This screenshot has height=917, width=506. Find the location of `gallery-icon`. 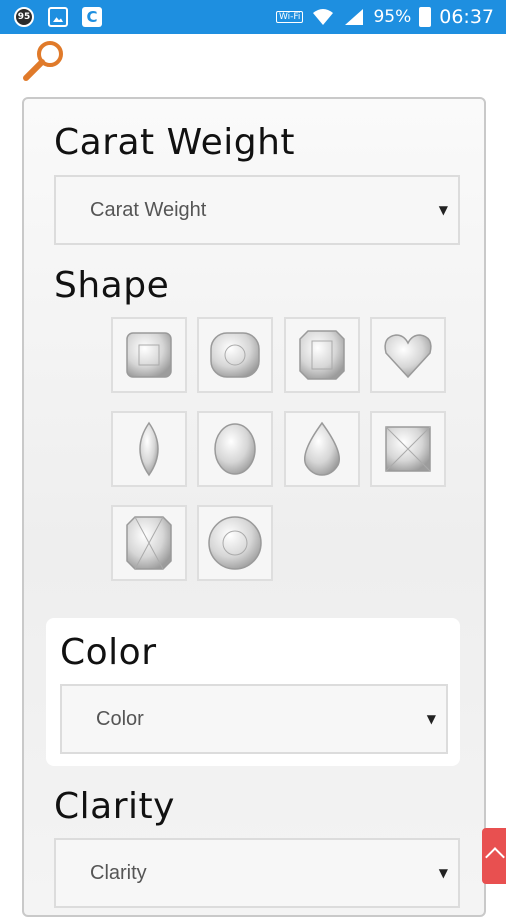

gallery-icon is located at coordinates (58, 17).